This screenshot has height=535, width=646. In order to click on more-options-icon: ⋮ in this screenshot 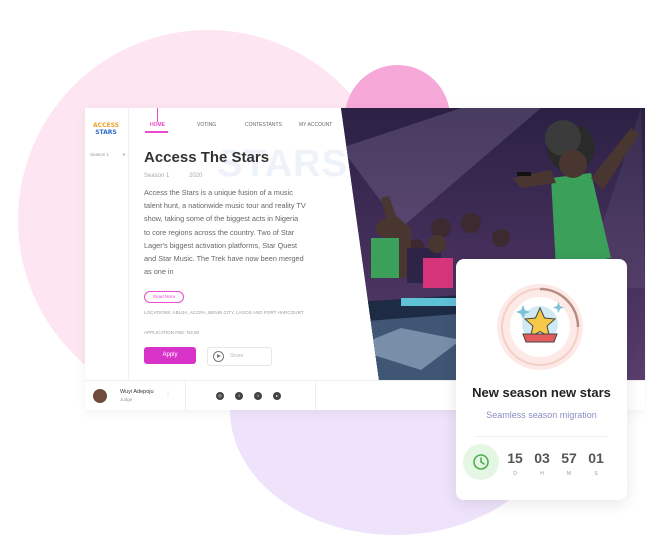, I will do `click(168, 394)`.